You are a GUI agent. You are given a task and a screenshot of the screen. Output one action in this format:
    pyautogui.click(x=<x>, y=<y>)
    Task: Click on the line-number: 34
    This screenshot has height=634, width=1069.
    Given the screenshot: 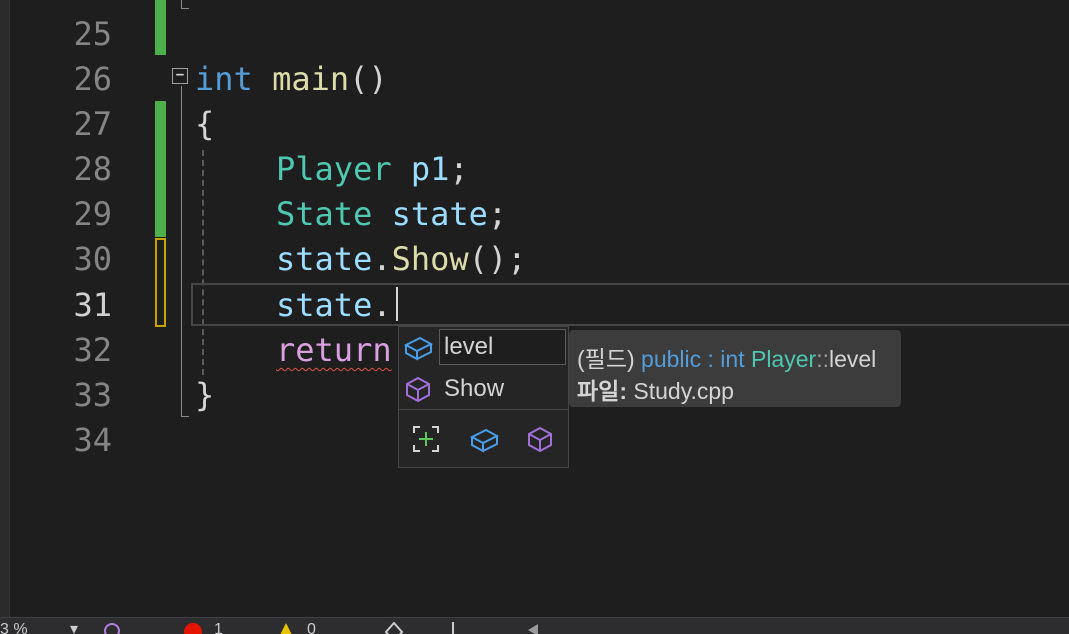 What is the action you would take?
    pyautogui.click(x=92, y=440)
    